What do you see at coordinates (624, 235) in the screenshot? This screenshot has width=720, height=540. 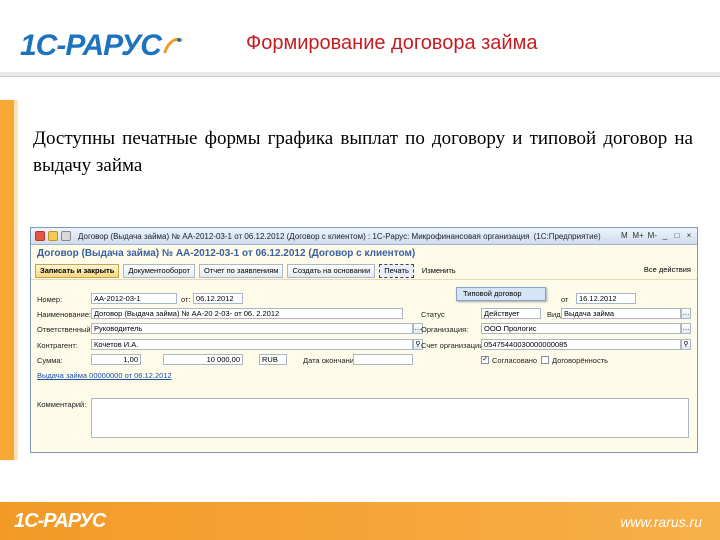 I see `memory-button: M` at bounding box center [624, 235].